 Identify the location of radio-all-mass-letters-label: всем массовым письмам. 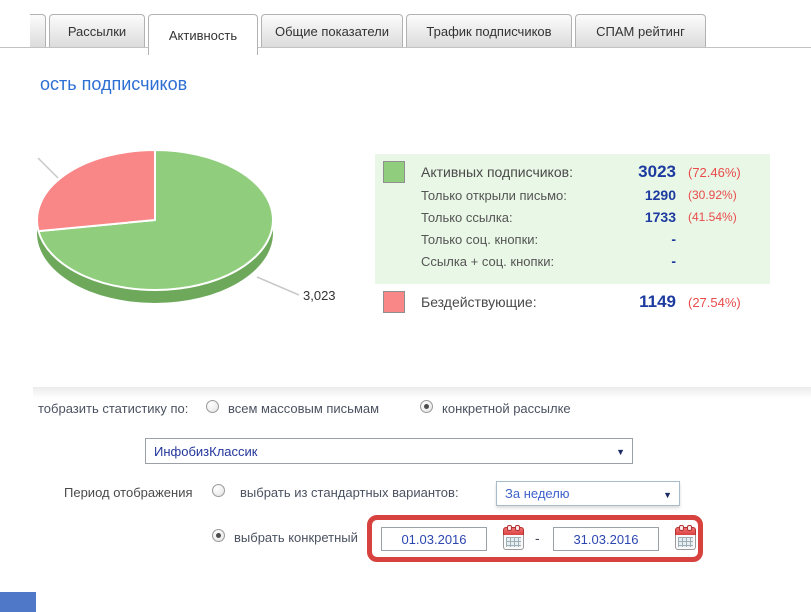
(303, 408).